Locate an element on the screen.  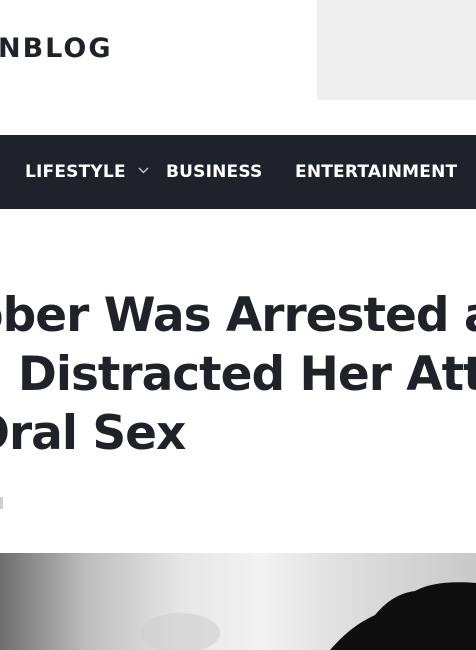
nav-item-label: ENTERTAINMENT is located at coordinates (376, 172).